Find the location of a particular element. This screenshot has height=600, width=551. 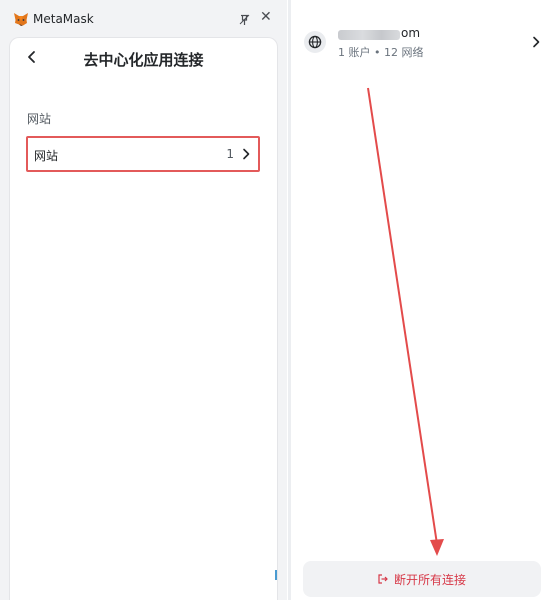

title-bar: MetaMask ✕ is located at coordinates (143, 19).